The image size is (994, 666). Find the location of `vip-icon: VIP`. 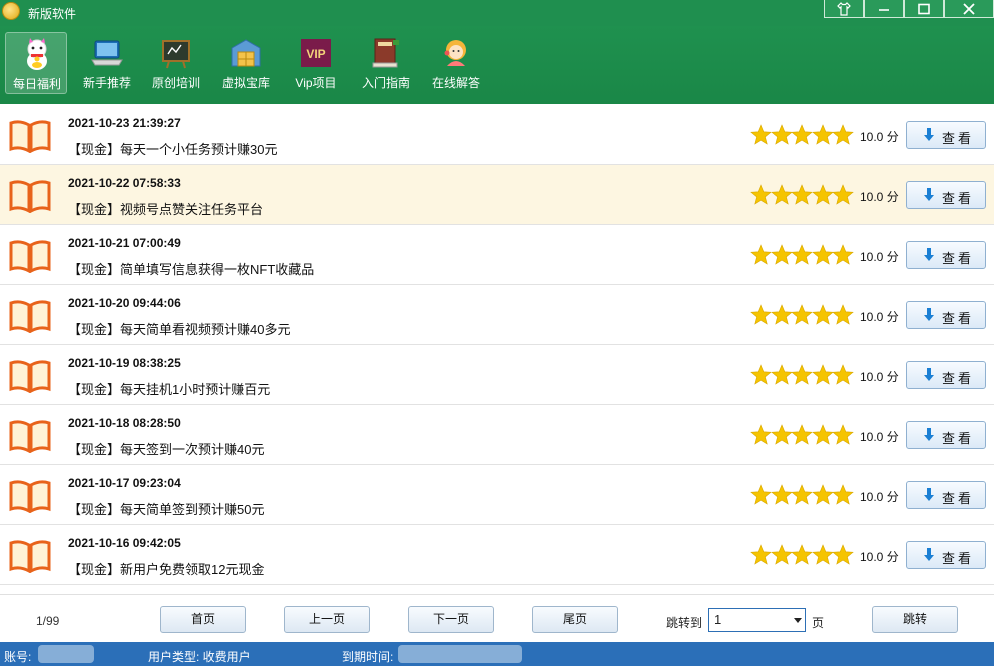

vip-icon: VIP is located at coordinates (316, 53).